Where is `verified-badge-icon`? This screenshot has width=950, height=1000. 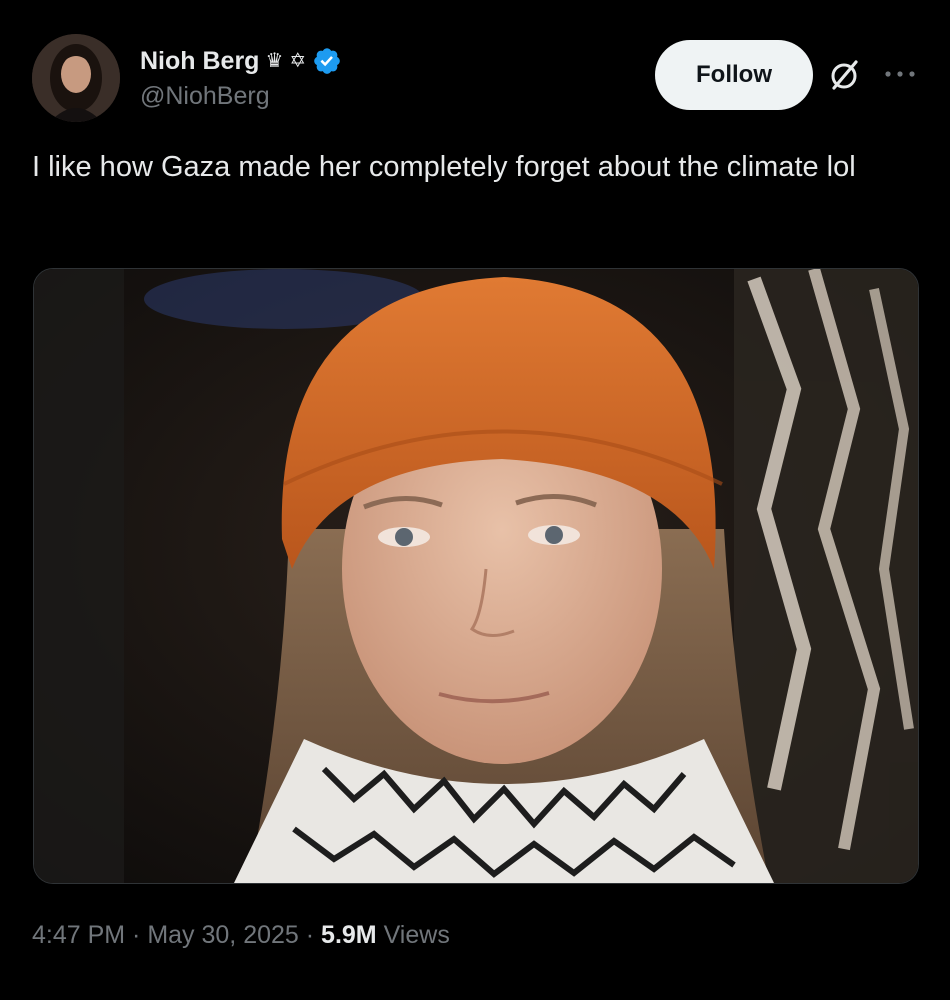
verified-badge-icon is located at coordinates (327, 61).